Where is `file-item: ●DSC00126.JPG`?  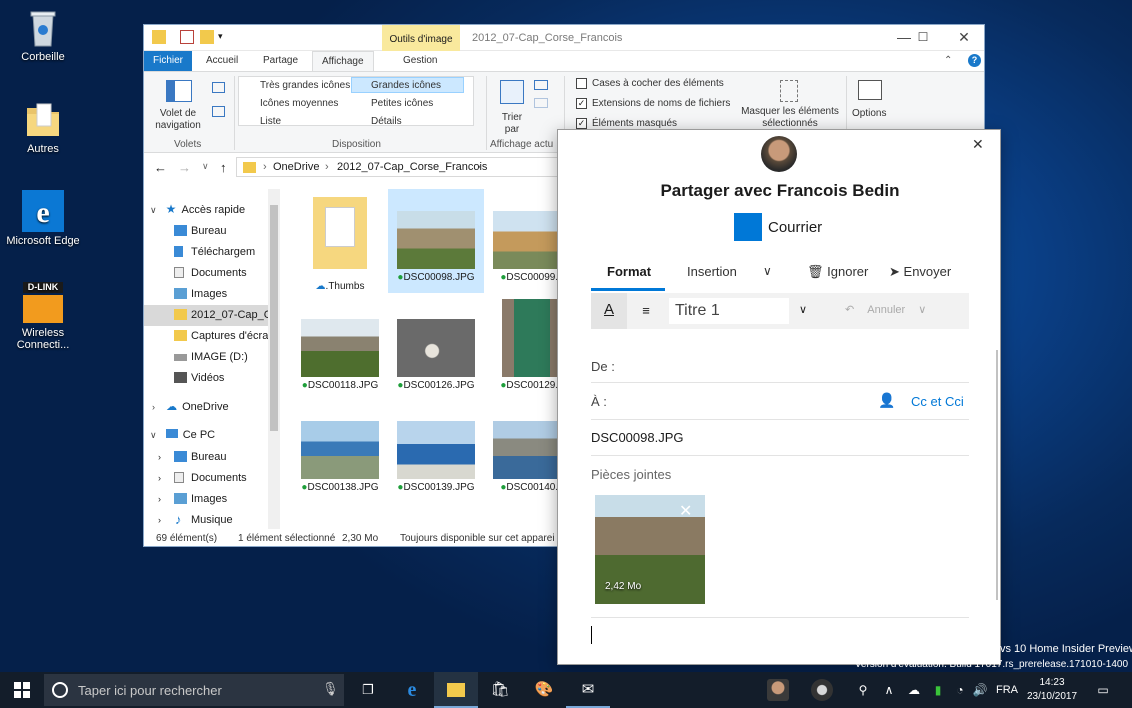 file-item: ●DSC00126.JPG is located at coordinates (436, 347).